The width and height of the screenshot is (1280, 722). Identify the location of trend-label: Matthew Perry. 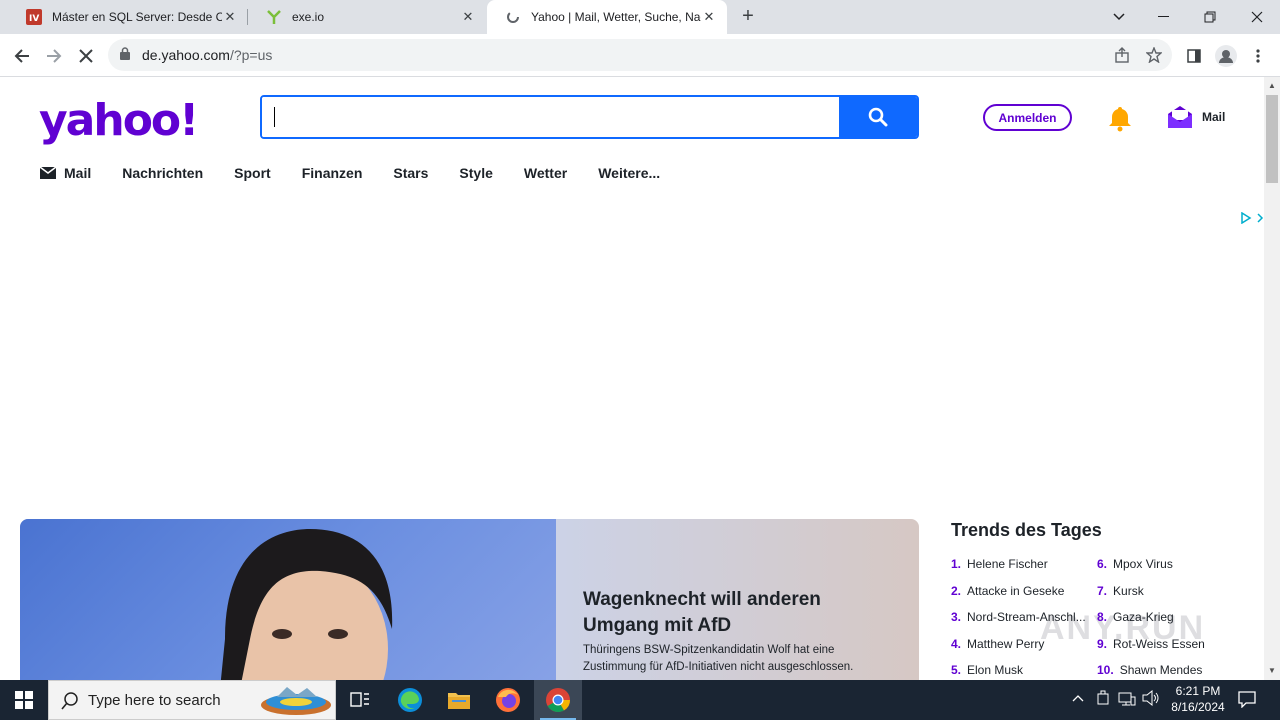
(1006, 643).